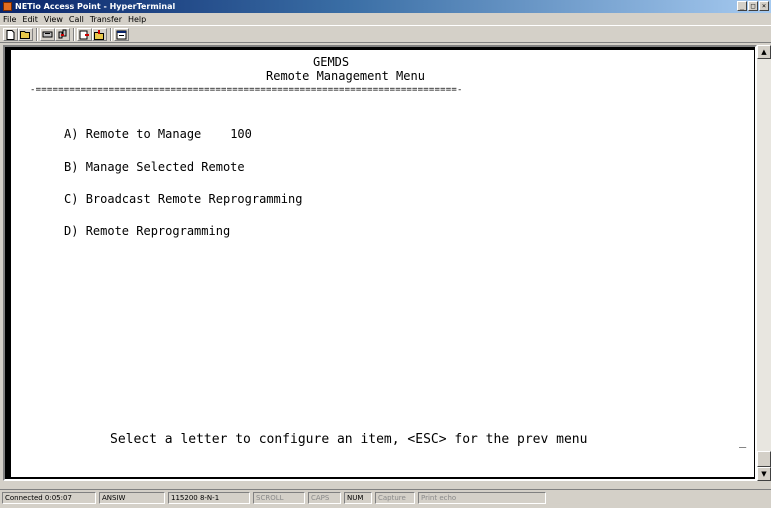 The width and height of the screenshot is (771, 508). Describe the element at coordinates (764, 459) in the screenshot. I see `scroll-thumb` at that location.